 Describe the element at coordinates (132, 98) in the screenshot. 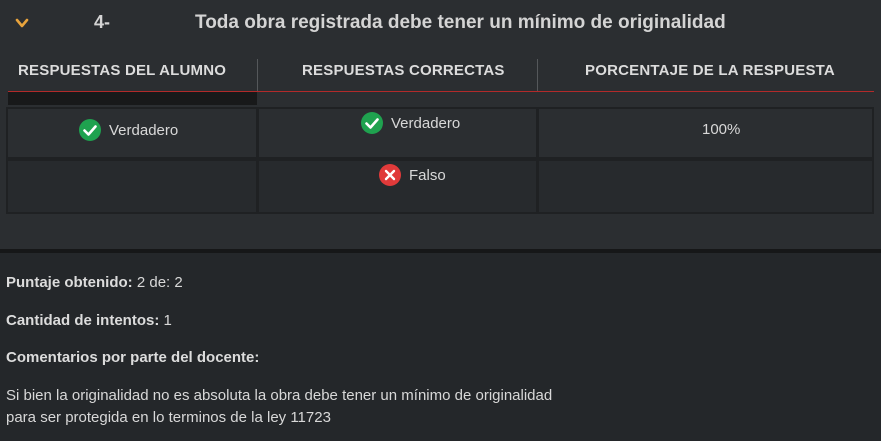

I see `header-strip` at that location.